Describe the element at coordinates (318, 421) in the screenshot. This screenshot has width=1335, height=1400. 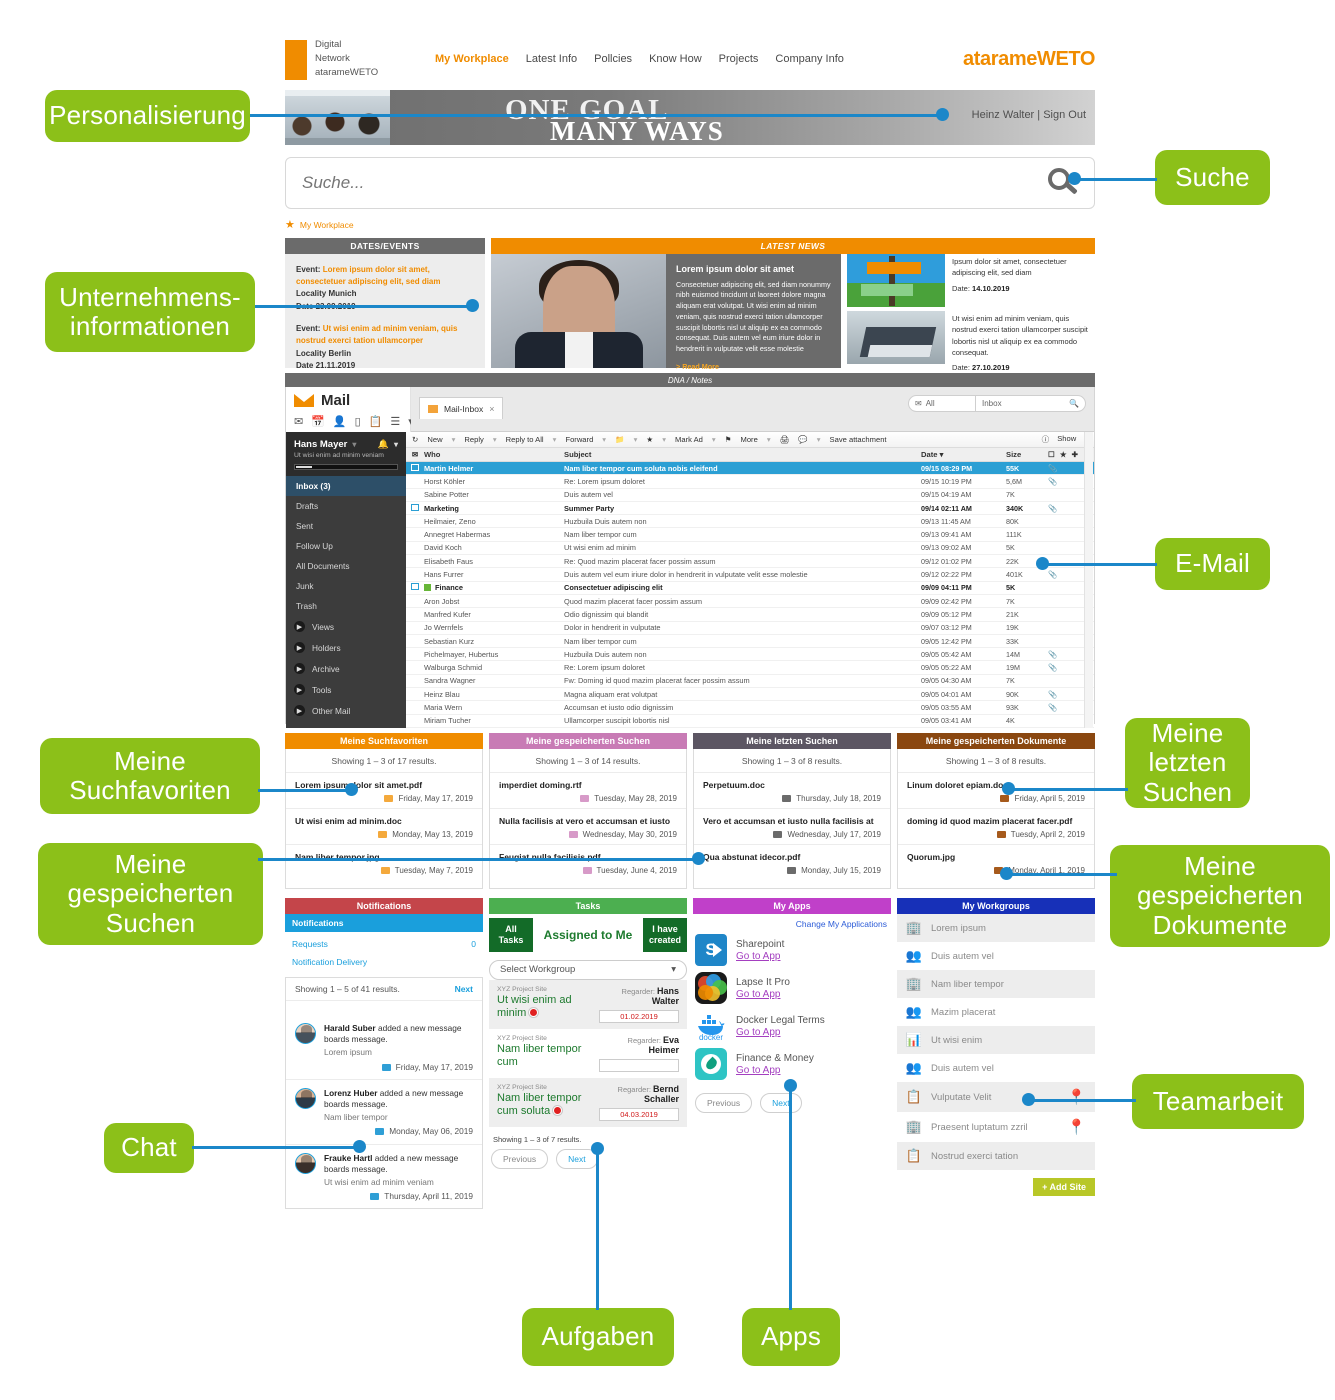
I see `calendar-icon: 📅` at that location.